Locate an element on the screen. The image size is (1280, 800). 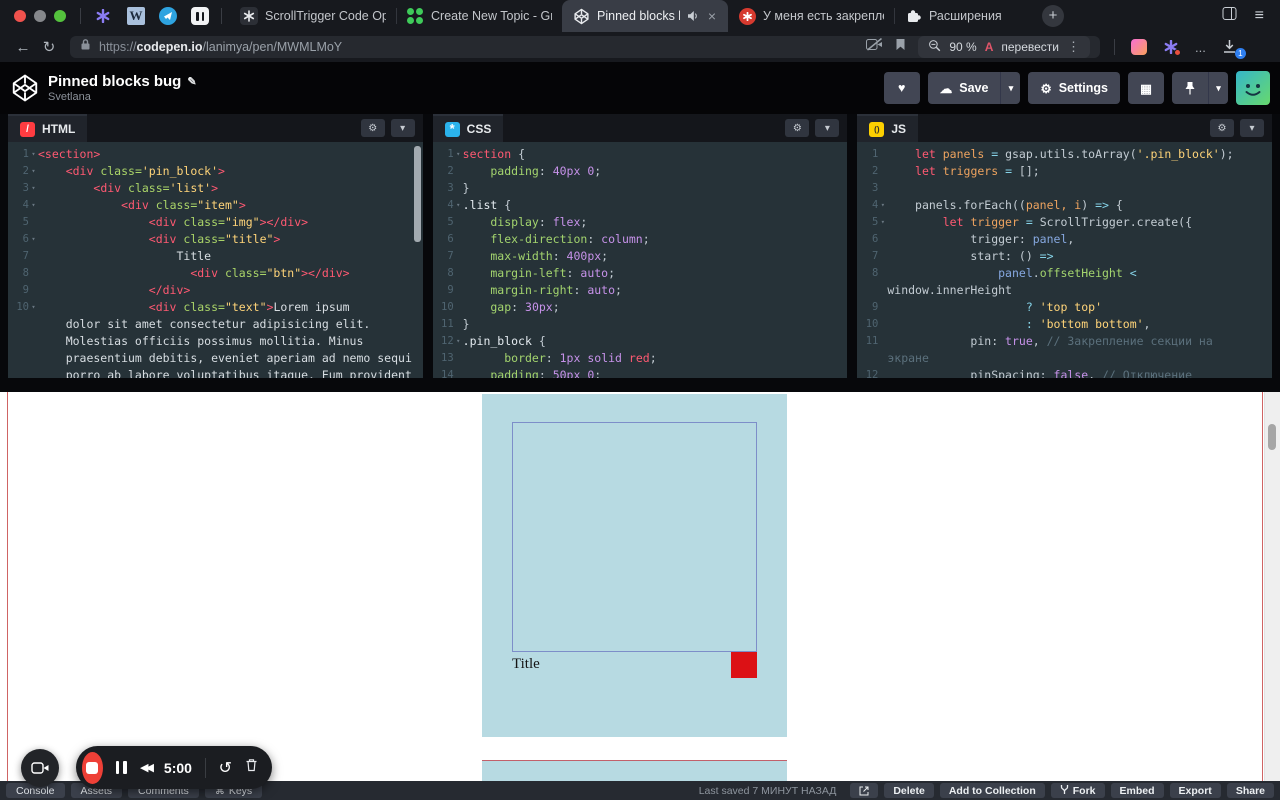
embed-button: Embed is located at coordinates (1137, 790).